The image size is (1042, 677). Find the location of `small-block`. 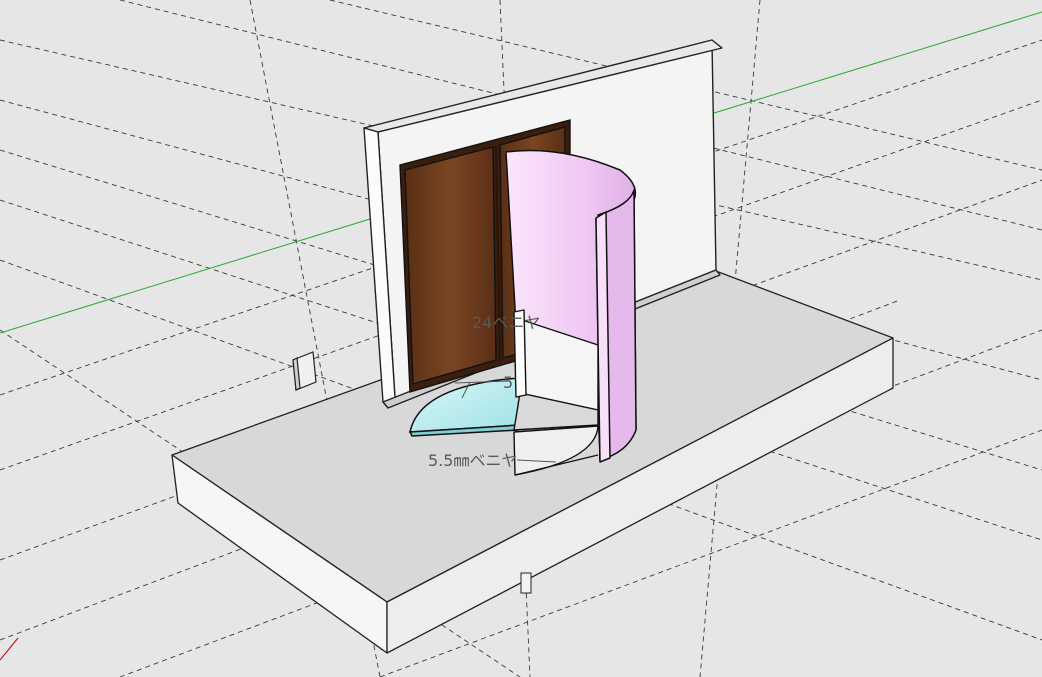

small-block is located at coordinates (304, 371).